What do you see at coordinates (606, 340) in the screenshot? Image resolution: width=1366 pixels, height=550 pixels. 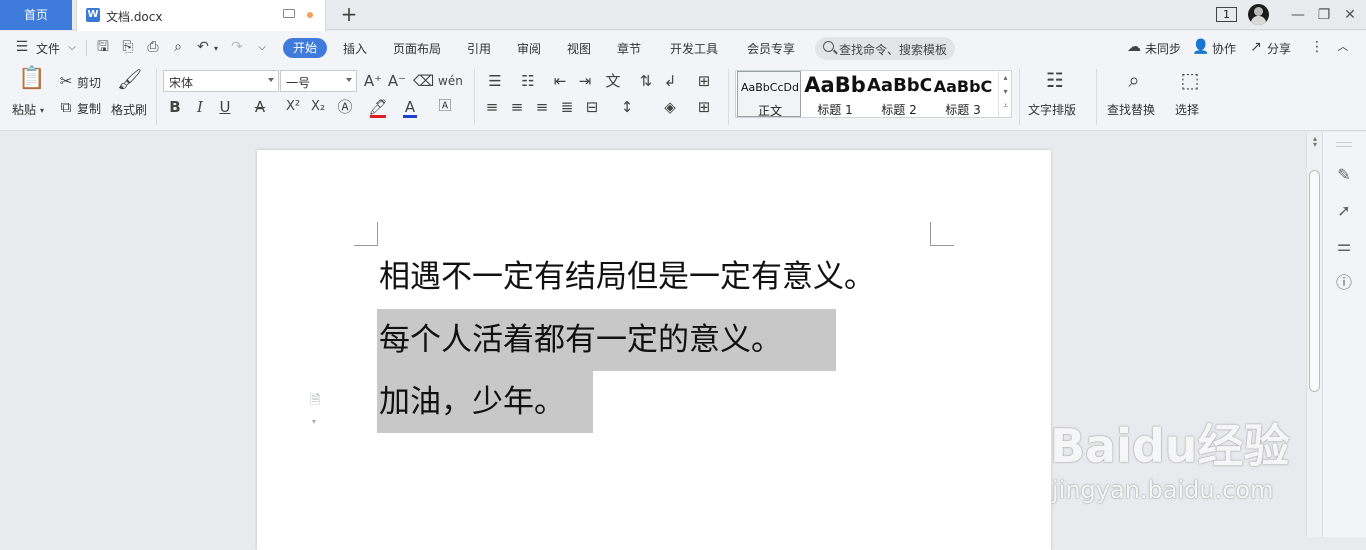 I see `paragraph-line-selected: 每个人活着都有一定的意义。` at bounding box center [606, 340].